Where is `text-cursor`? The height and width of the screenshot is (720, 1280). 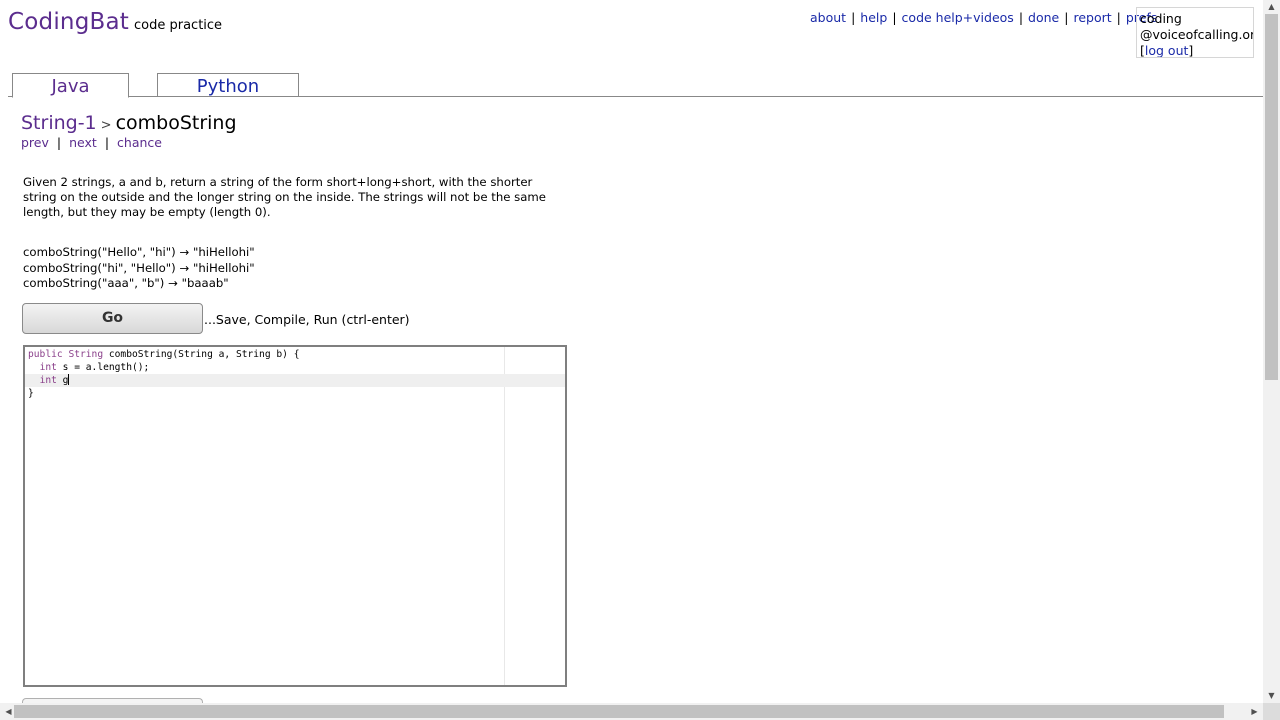 text-cursor is located at coordinates (69, 379).